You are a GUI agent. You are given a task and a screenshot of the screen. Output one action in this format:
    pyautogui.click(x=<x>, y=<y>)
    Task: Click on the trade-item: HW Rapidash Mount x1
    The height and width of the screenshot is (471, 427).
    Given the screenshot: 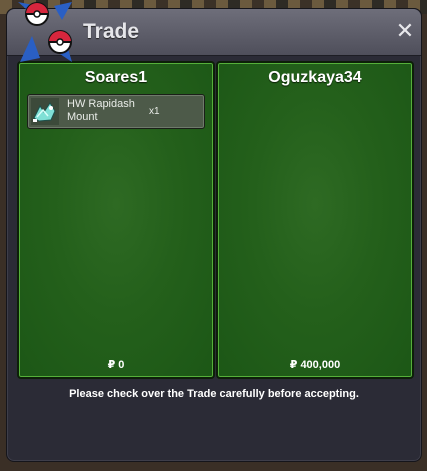 What is the action you would take?
    pyautogui.click(x=116, y=111)
    